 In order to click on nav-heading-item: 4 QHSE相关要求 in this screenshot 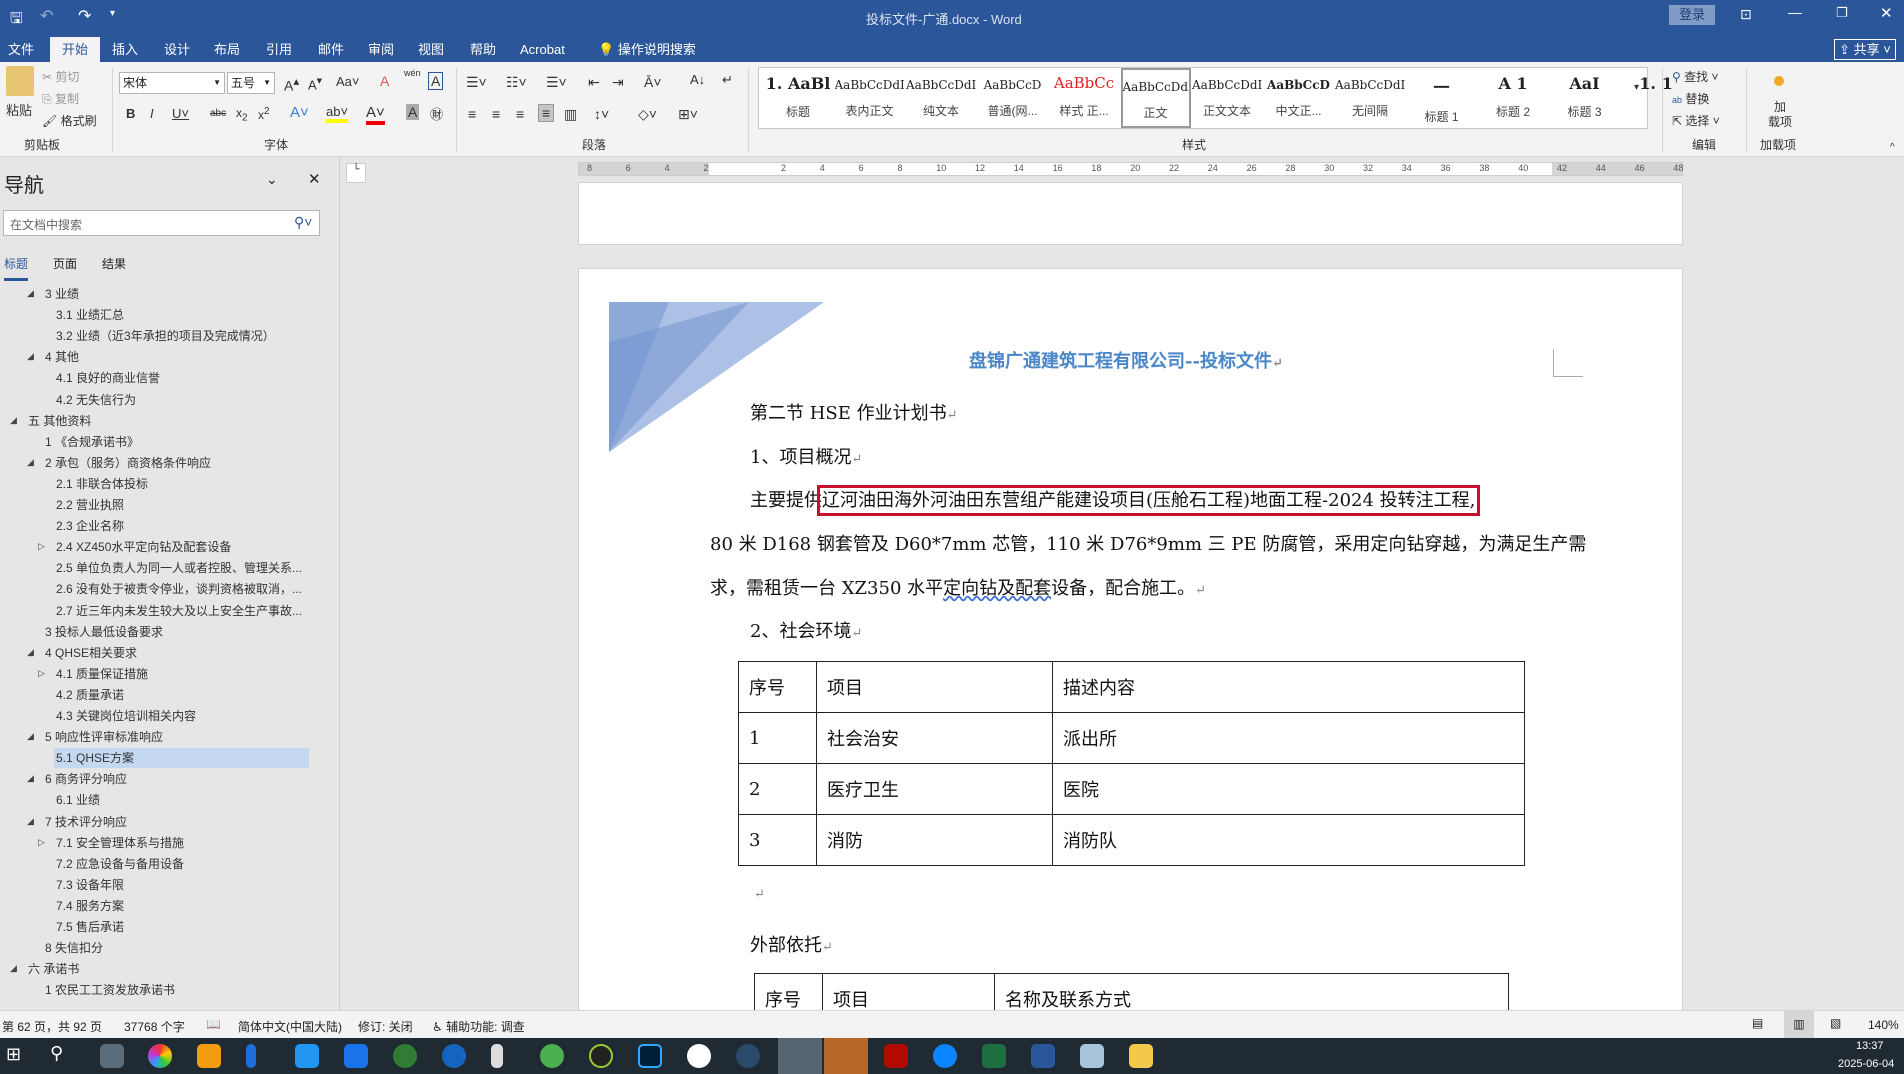, I will do `click(90, 653)`.